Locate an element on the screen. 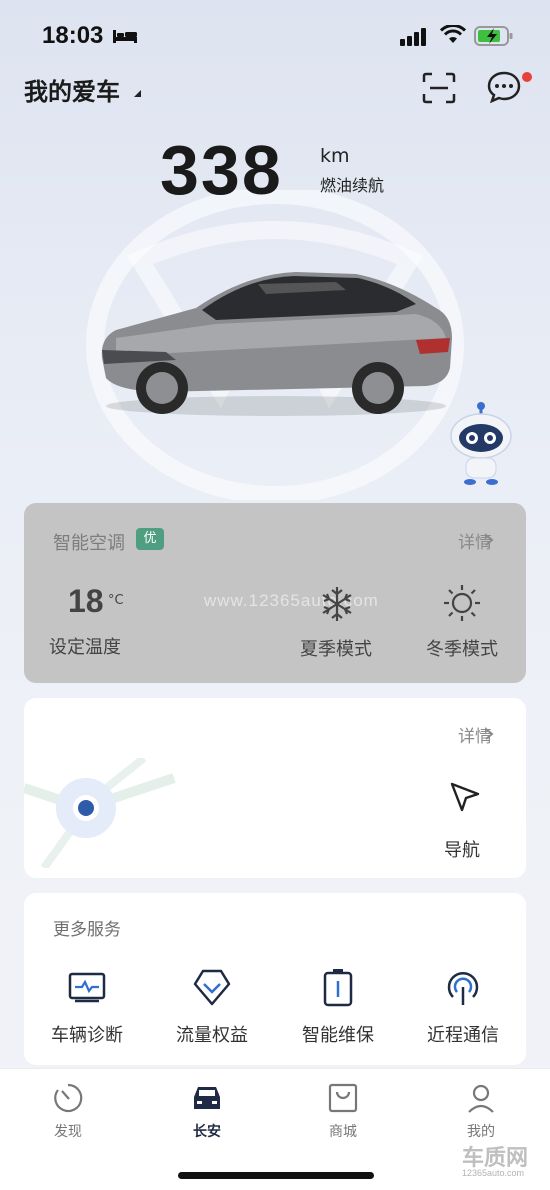  shop-icon is located at coordinates (343, 1098).